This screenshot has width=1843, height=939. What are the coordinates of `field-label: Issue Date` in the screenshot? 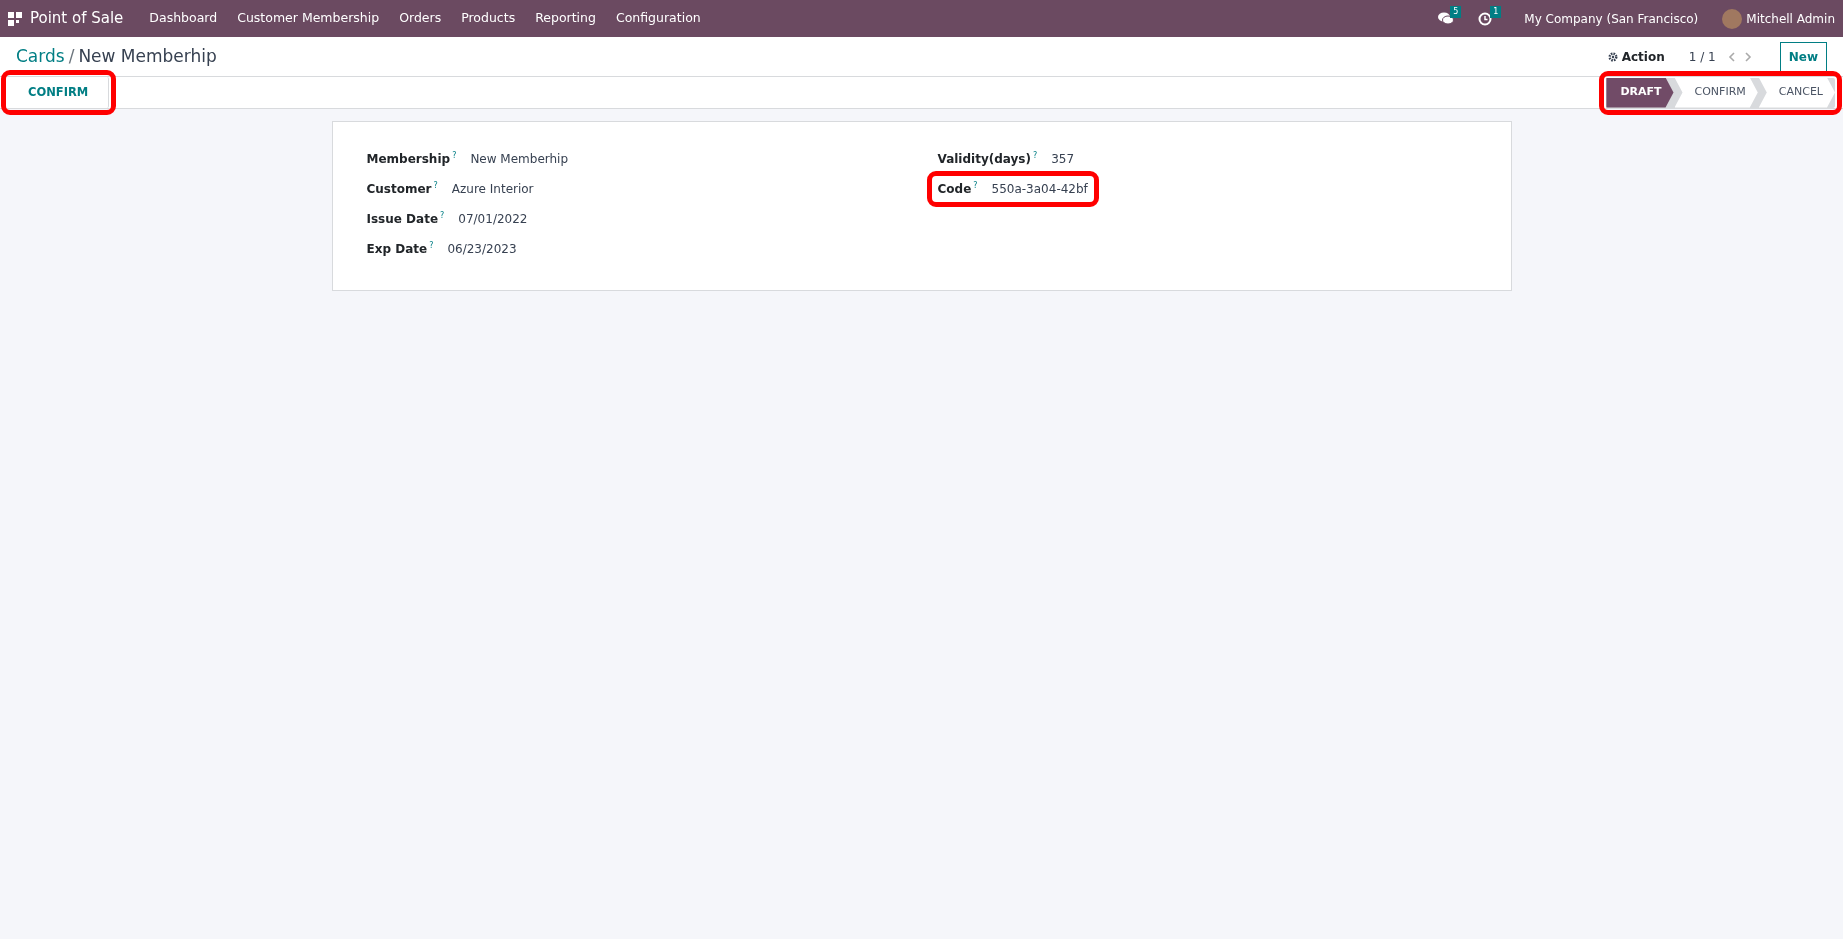 It's located at (402, 219).